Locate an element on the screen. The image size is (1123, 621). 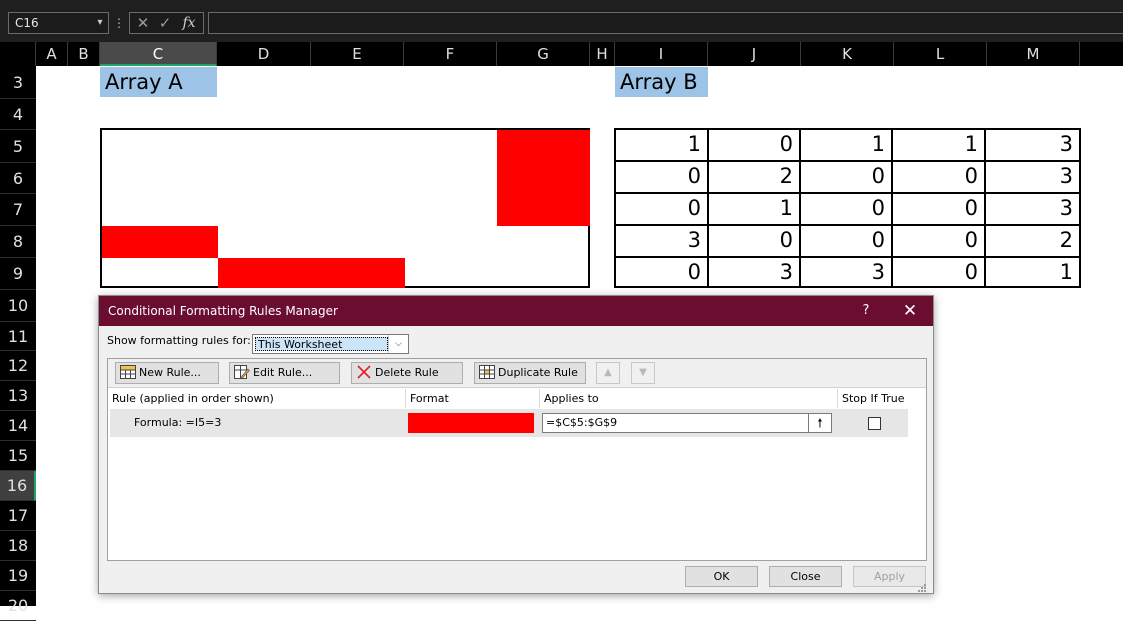
highlighted-cell-d9-e9 is located at coordinates (311, 273).